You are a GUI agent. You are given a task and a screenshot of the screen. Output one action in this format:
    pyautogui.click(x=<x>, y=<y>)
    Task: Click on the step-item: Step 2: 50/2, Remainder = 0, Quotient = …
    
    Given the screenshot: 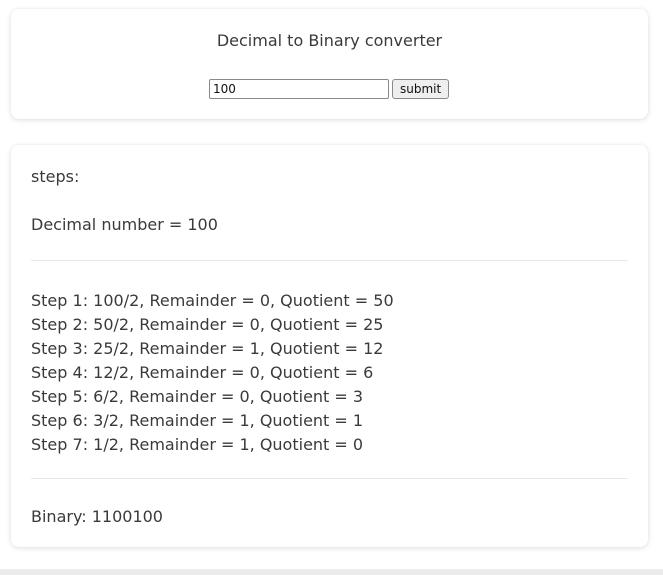 What is the action you would take?
    pyautogui.click(x=207, y=324)
    